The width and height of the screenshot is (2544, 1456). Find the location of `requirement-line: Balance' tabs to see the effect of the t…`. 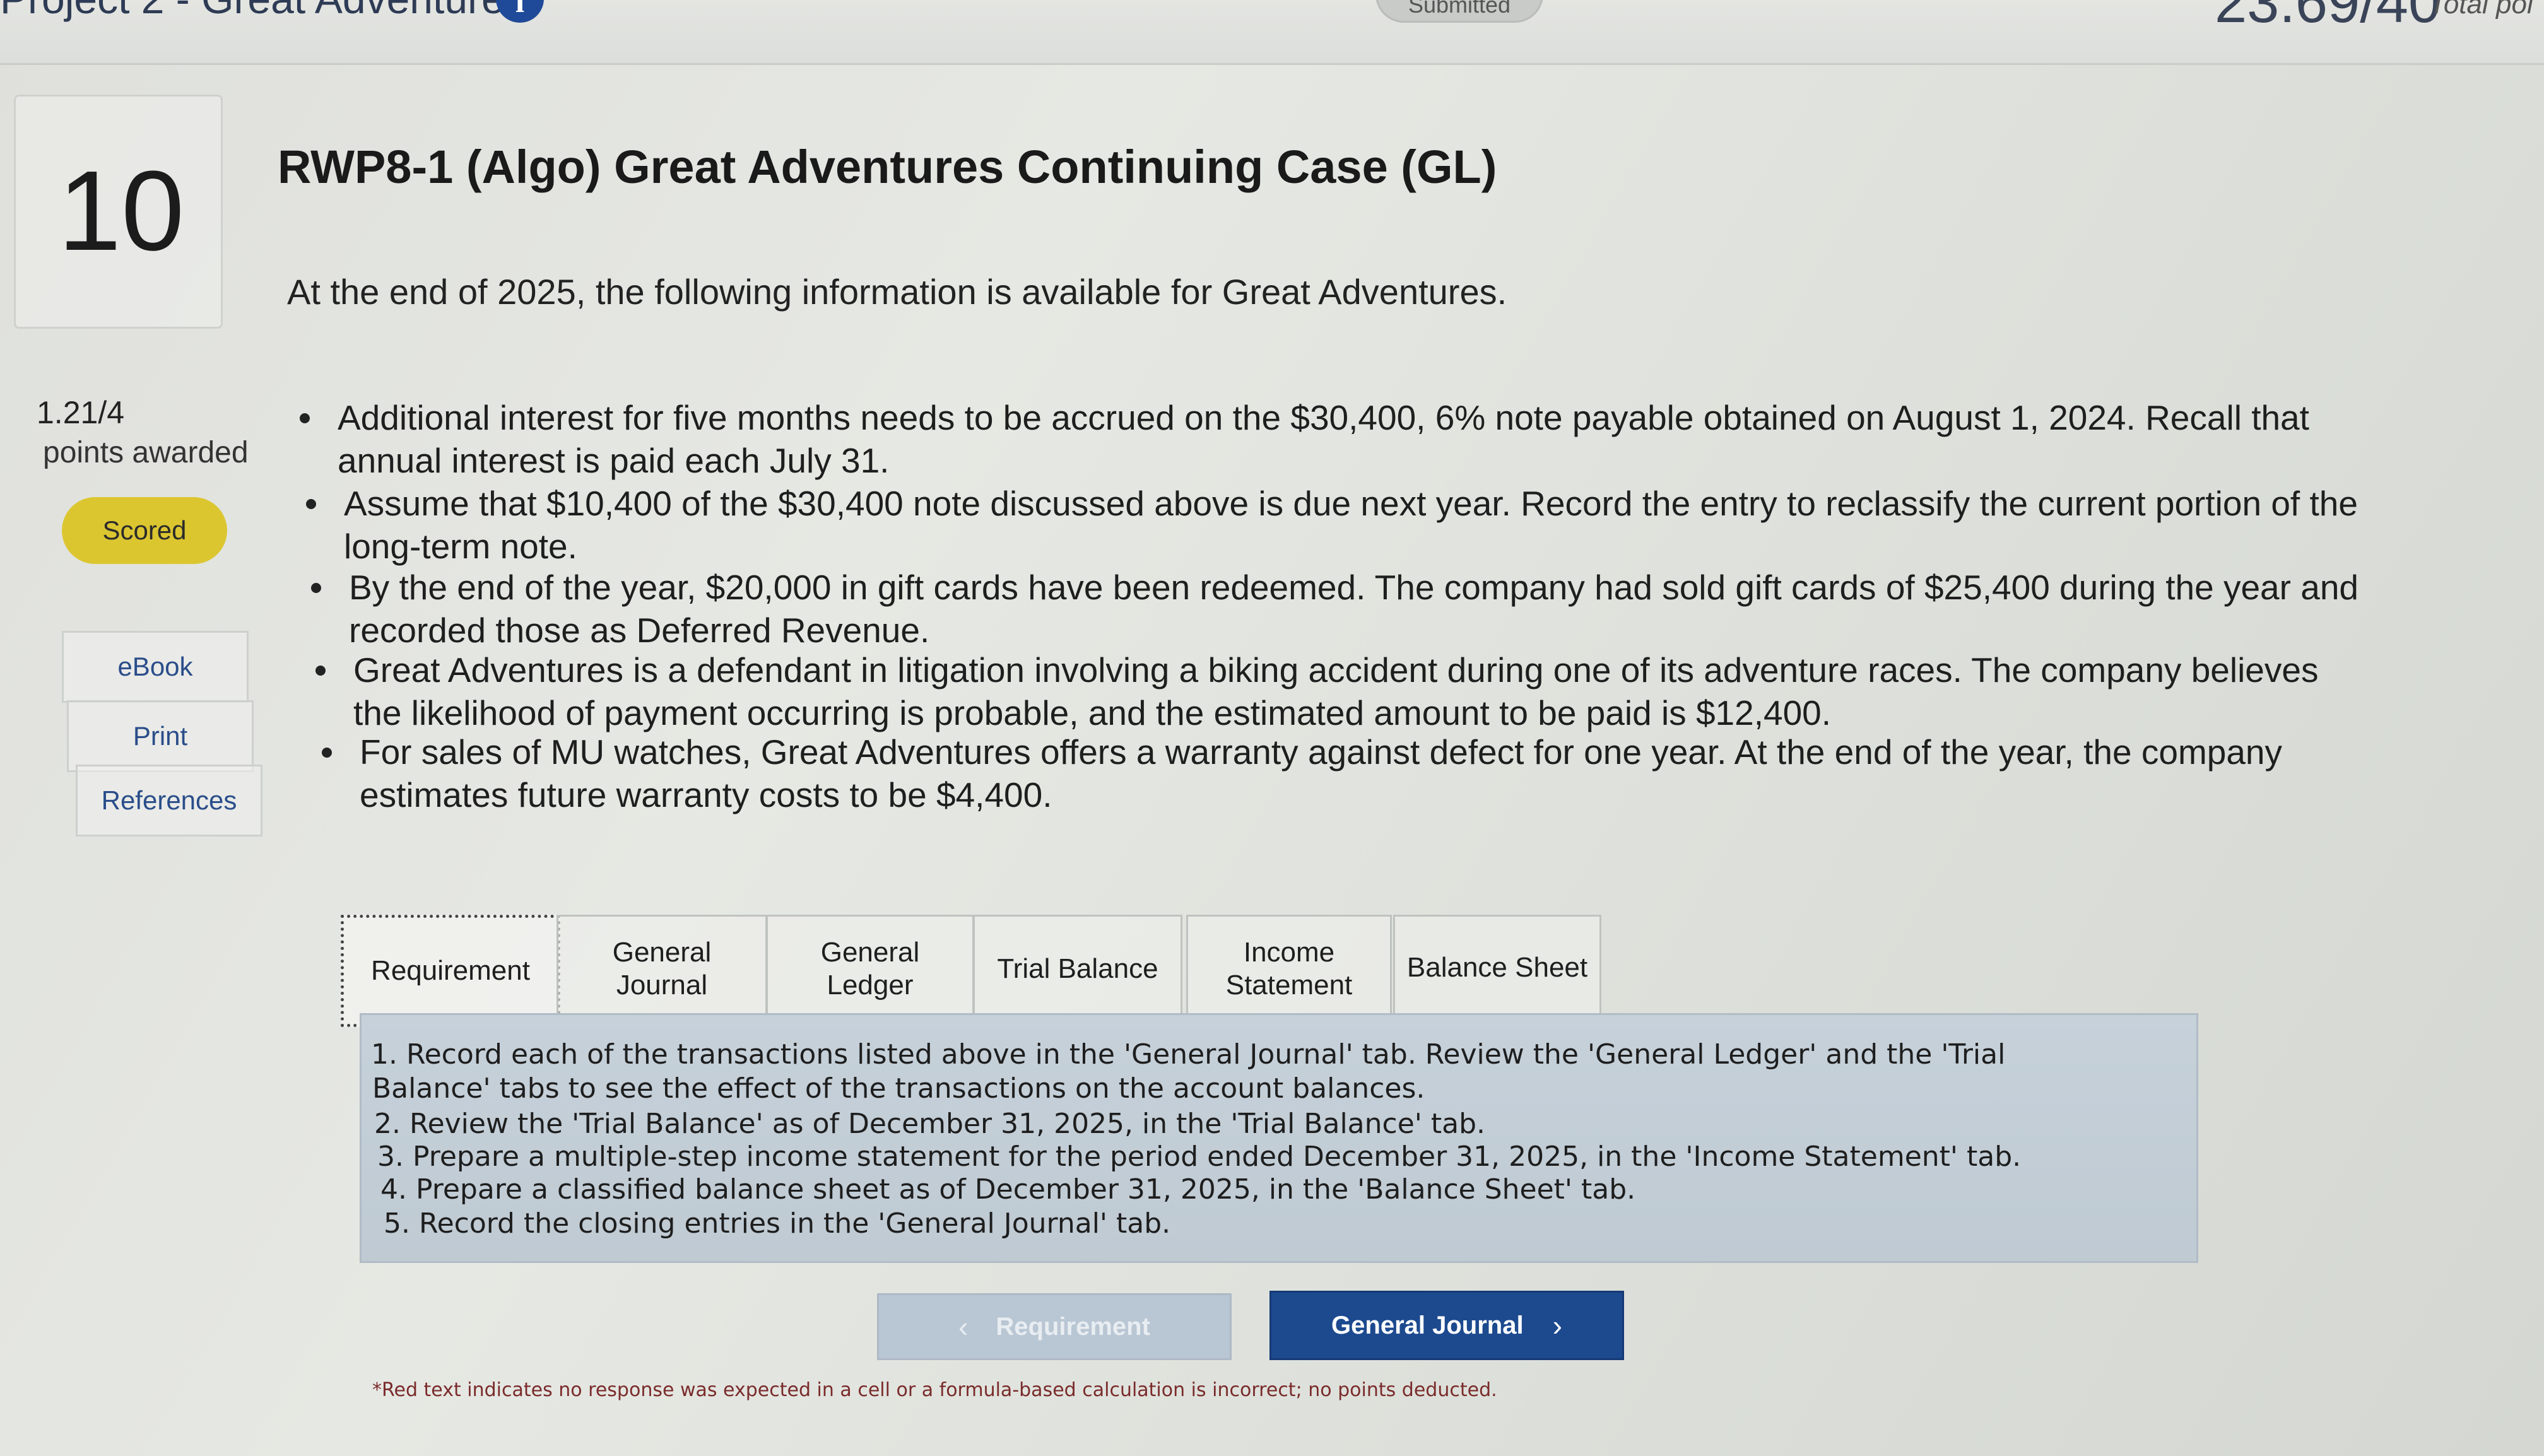

requirement-line: Balance' tabs to see the effect of the t… is located at coordinates (898, 1088).